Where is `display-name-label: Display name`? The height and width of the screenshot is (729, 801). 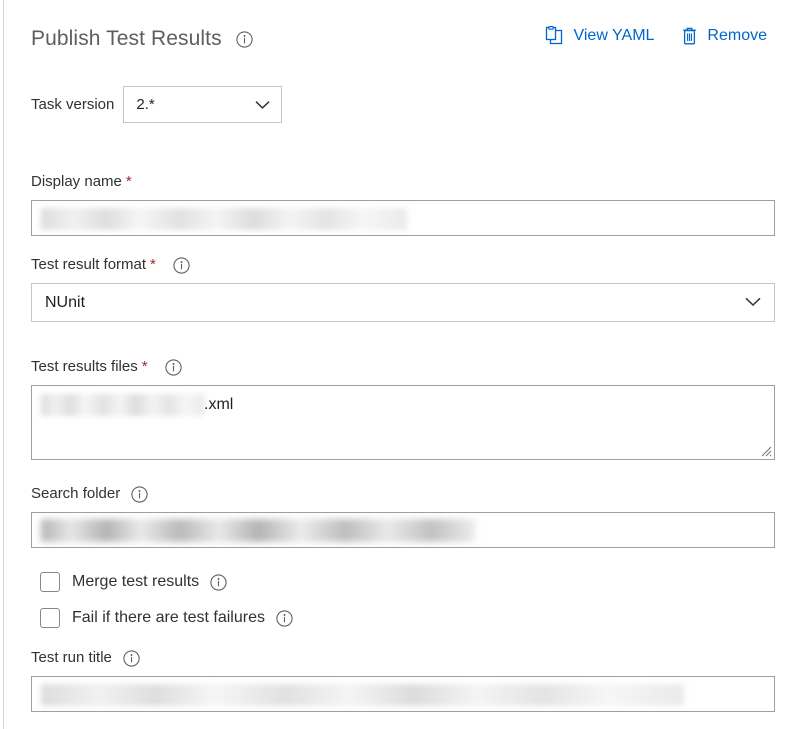 display-name-label: Display name is located at coordinates (76, 181).